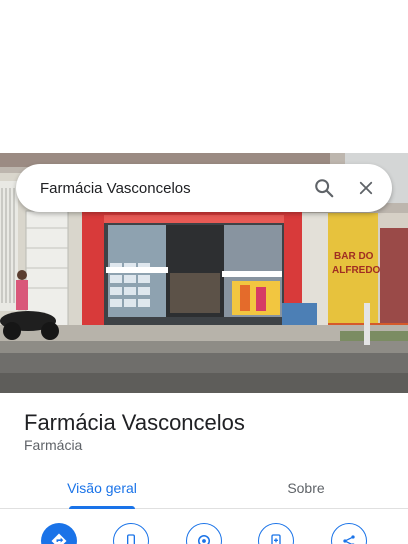 This screenshot has height=544, width=408. I want to click on tab-overview: Visão geral, so click(102, 488).